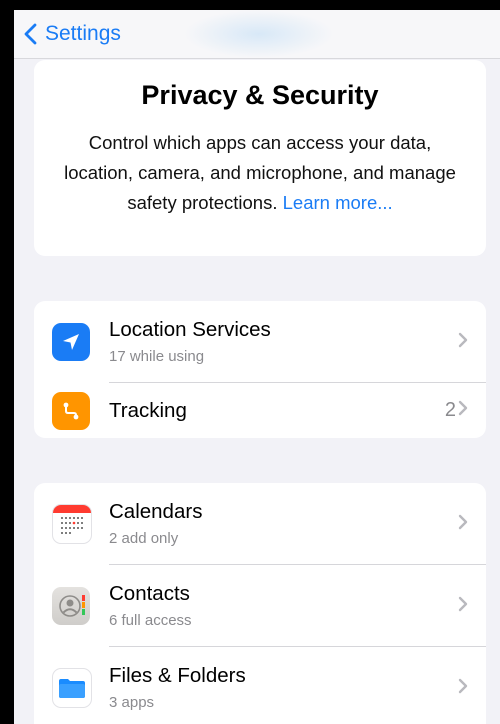  I want to click on tracking-count: 2, so click(450, 410).